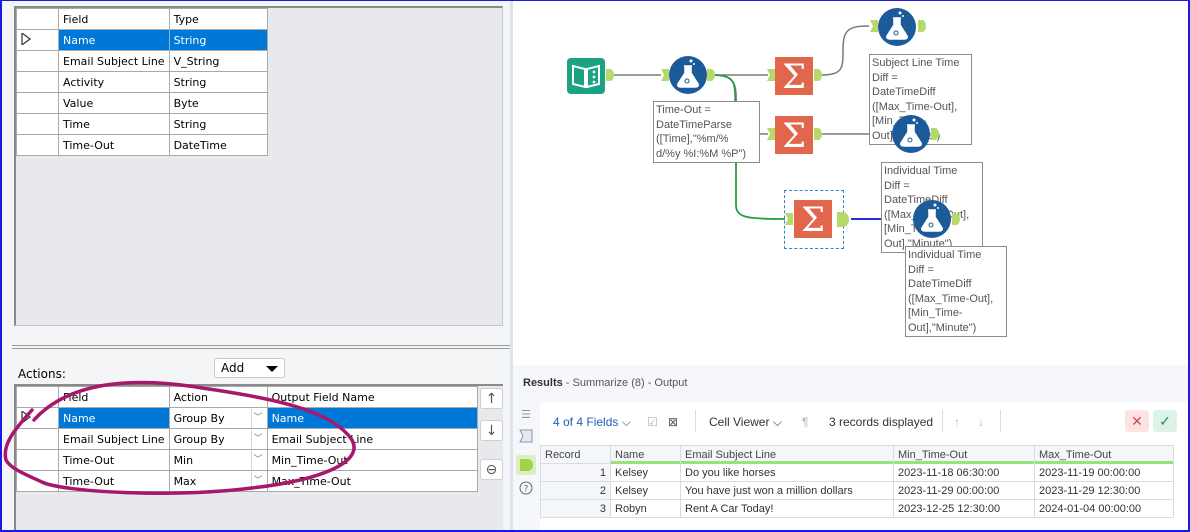 The image size is (1190, 532). Describe the element at coordinates (964, 455) in the screenshot. I see `col-header-min-time-out: Min_Time-Out` at that location.